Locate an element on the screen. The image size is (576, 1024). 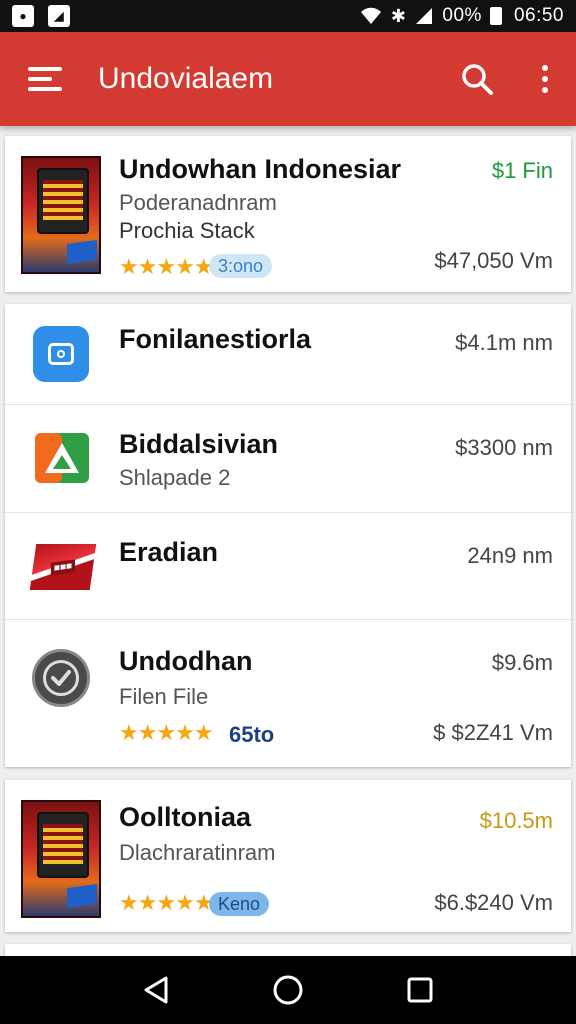
list-item: ■■■ Eradian 24n9 nm is located at coordinates (288, 566).